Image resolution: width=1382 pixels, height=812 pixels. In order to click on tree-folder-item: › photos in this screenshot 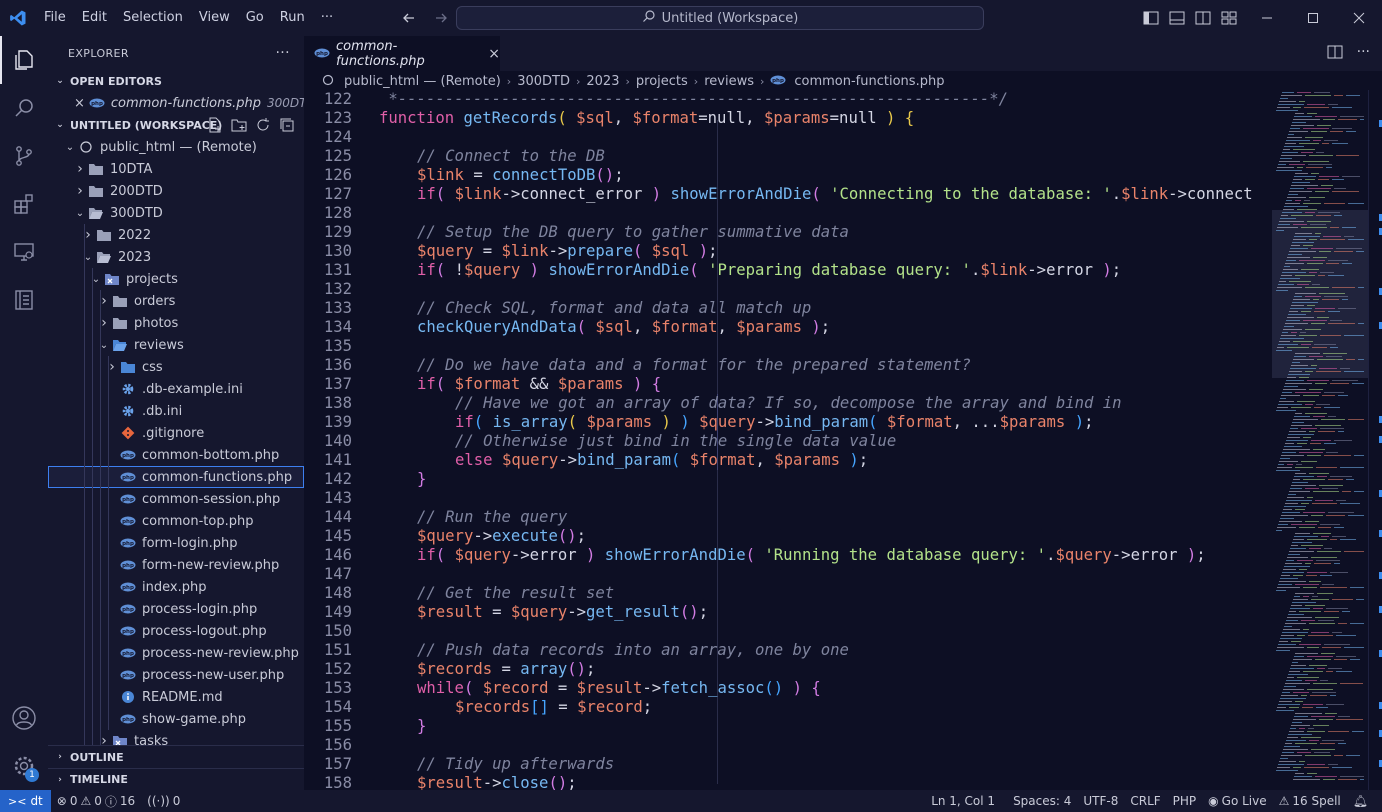, I will do `click(176, 323)`.